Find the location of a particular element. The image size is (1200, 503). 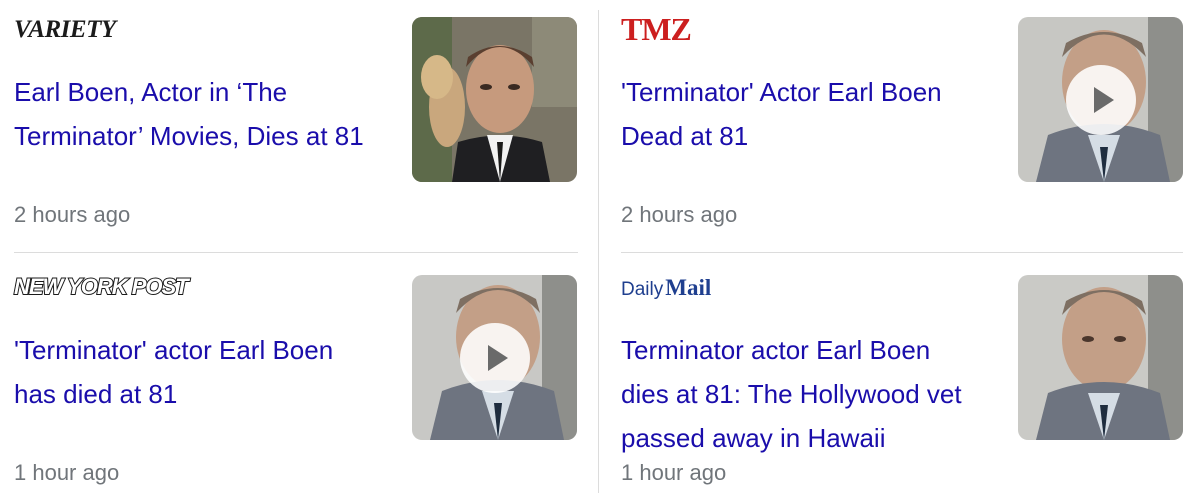

source-logo-variety: VARIETY is located at coordinates (65, 29).